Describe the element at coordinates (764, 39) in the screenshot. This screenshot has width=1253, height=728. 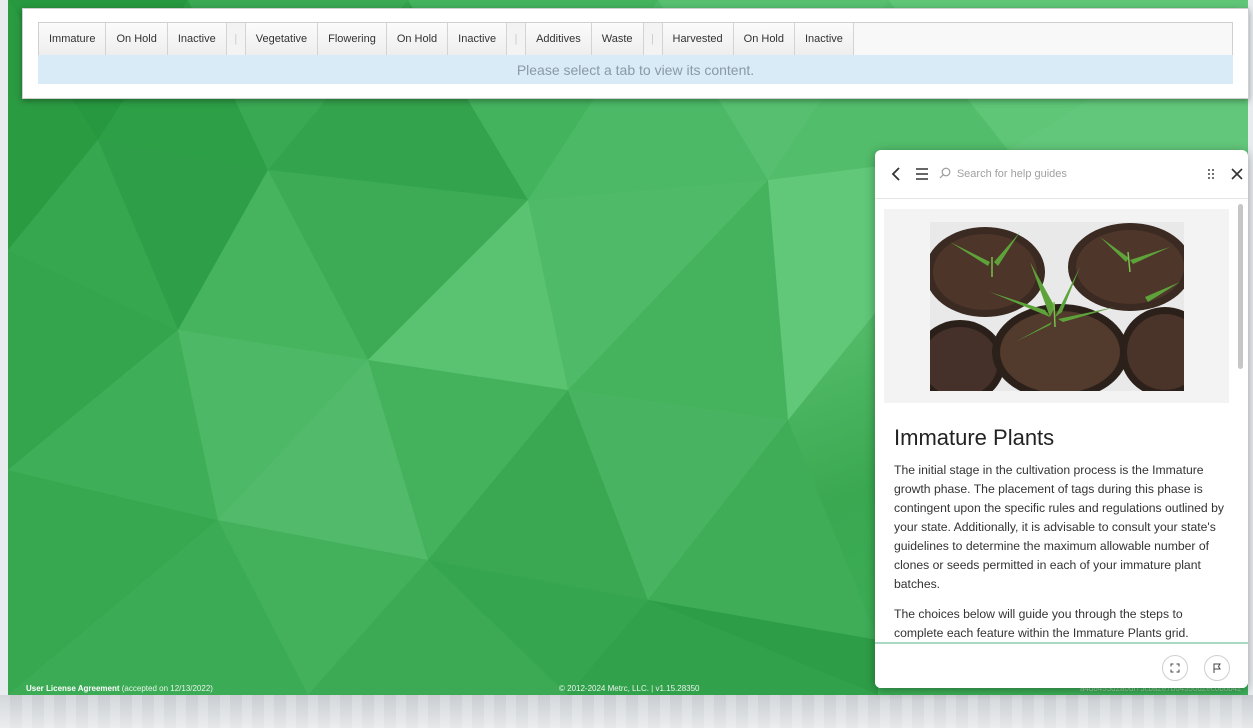
I see `tab-harvested-on-hold: On Hold` at that location.